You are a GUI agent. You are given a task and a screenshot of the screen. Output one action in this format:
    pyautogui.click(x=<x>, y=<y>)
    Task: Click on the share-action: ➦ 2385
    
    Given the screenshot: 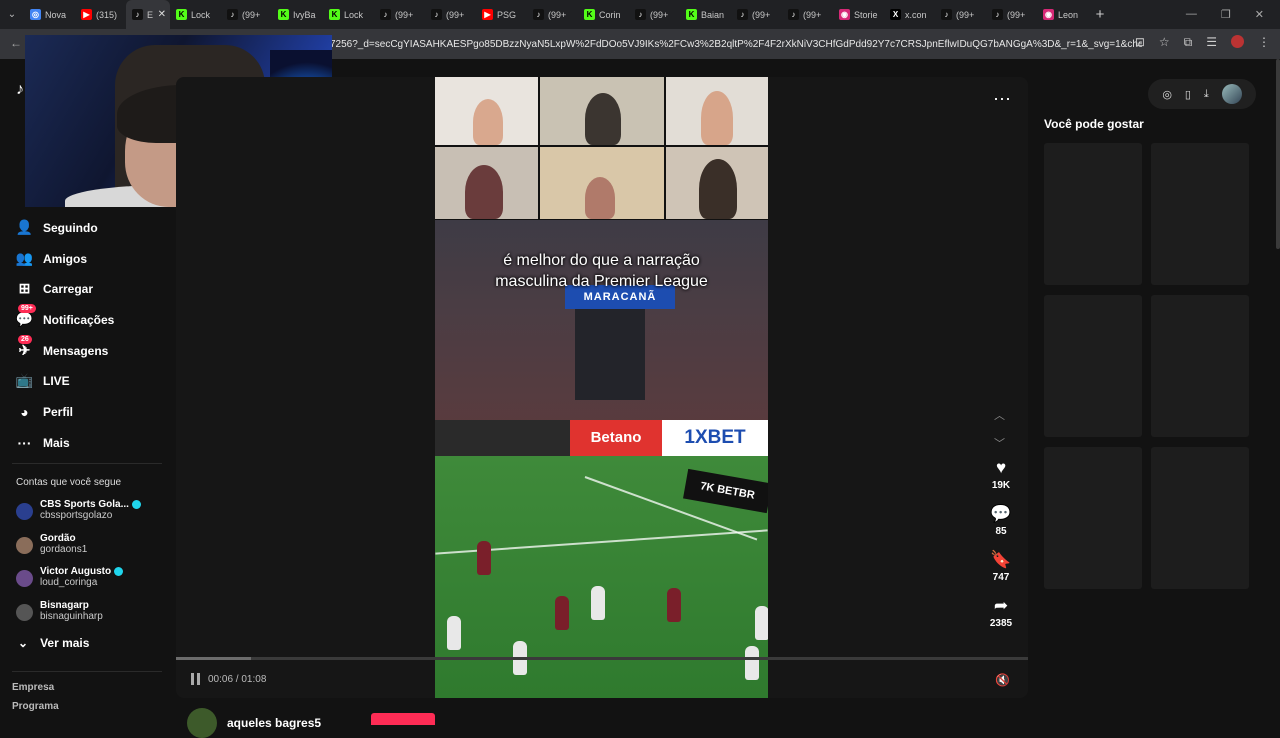 What is the action you would take?
    pyautogui.click(x=1001, y=612)
    